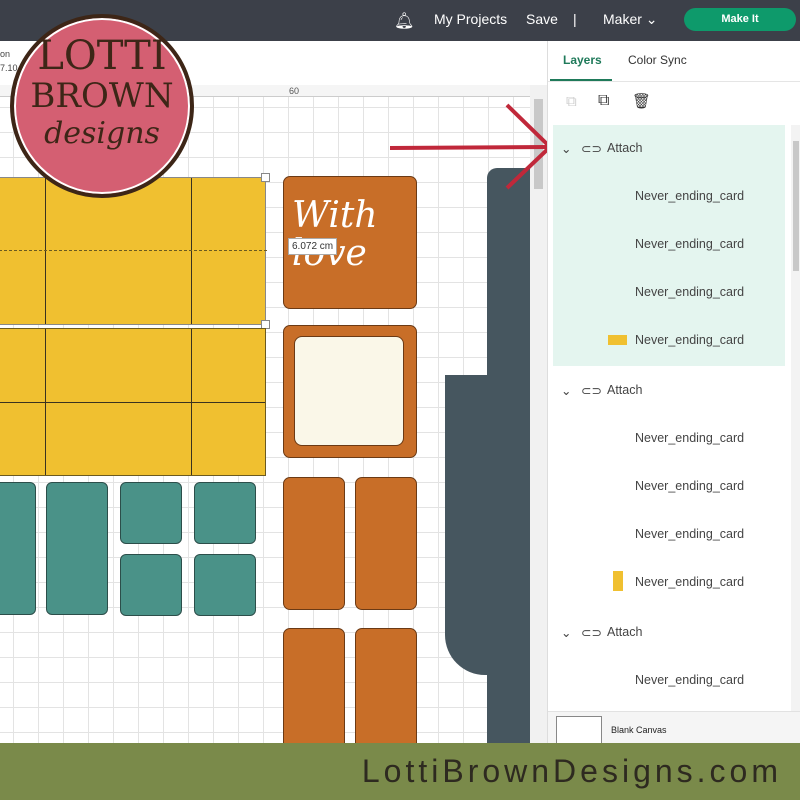  What do you see at coordinates (102, 133) in the screenshot?
I see `logo-line-3: designs` at bounding box center [102, 133].